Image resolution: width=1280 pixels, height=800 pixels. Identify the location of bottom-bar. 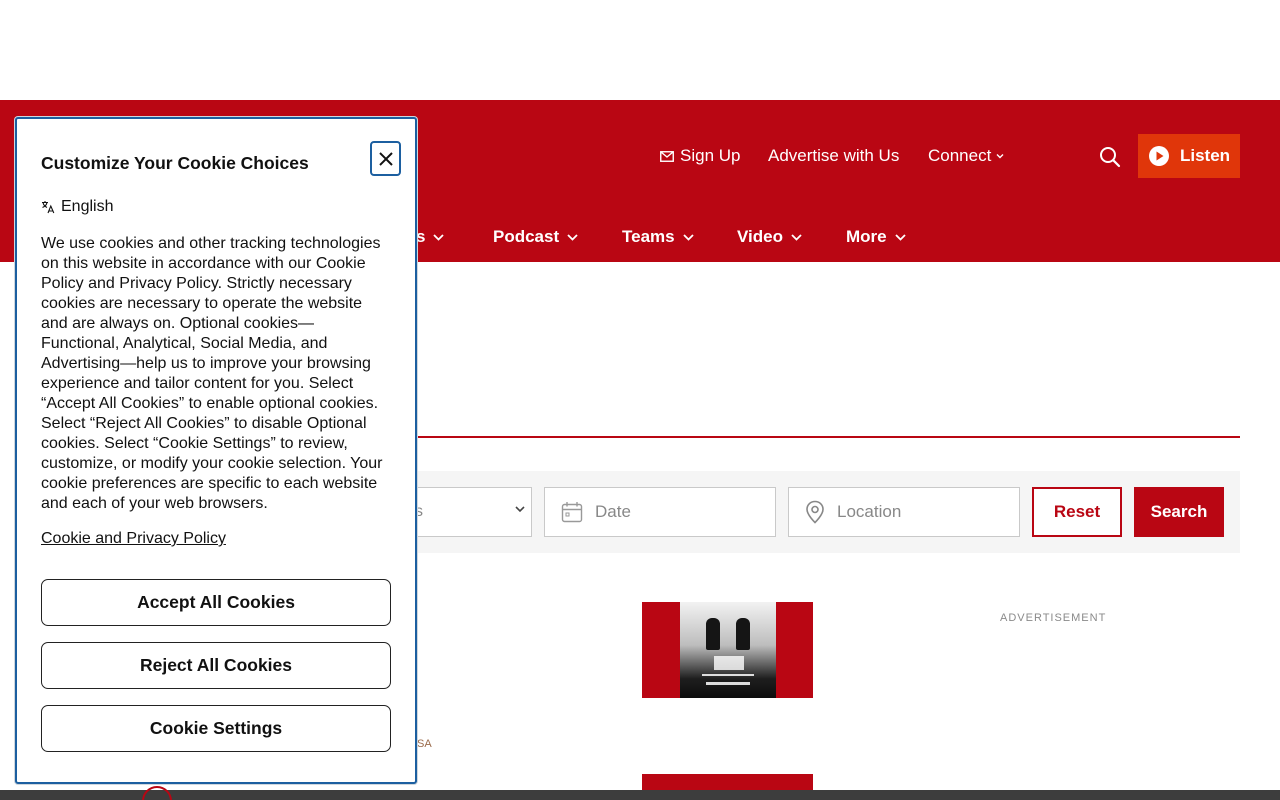
(640, 795).